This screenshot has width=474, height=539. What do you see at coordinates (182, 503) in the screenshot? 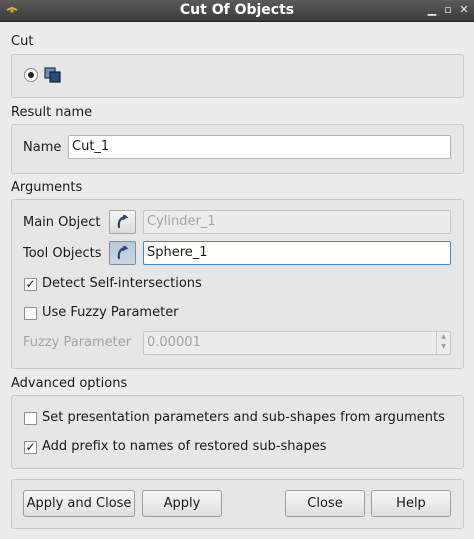
I see `apply-button: Apply` at bounding box center [182, 503].